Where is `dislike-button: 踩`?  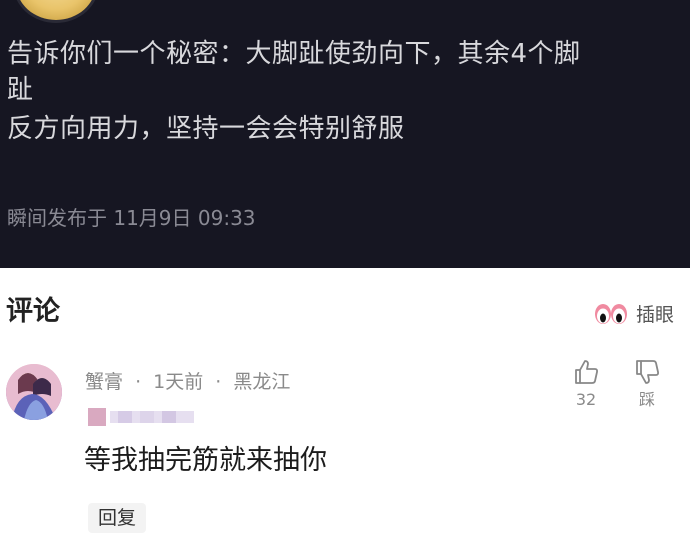 dislike-button: 踩 is located at coordinates (647, 384).